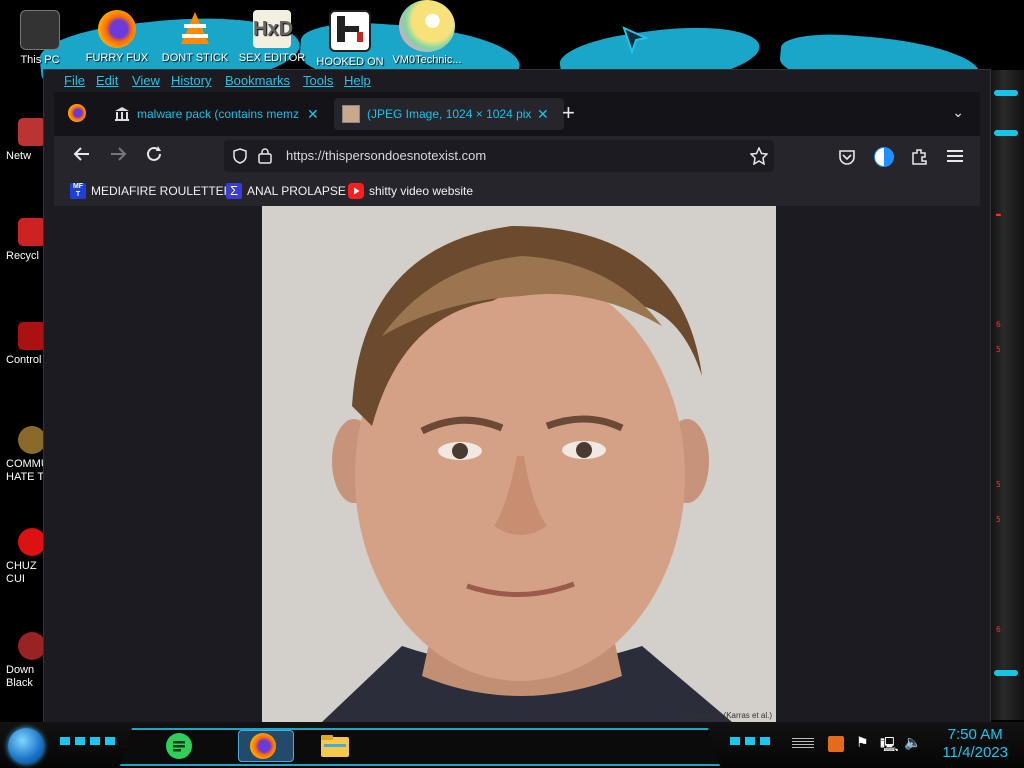  I want to click on back-button, so click(82, 157).